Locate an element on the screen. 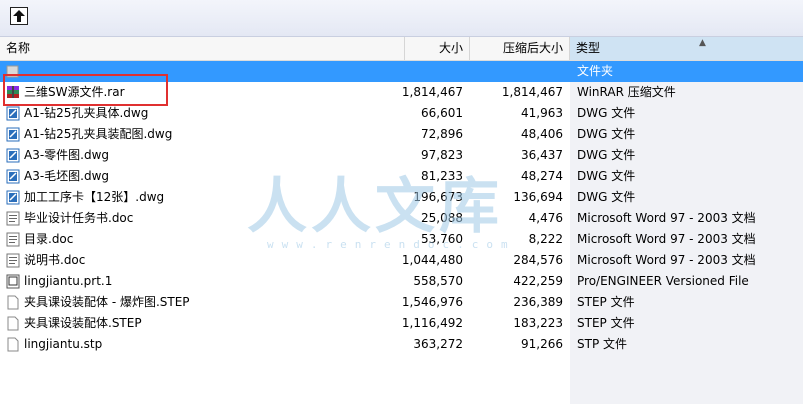 The height and width of the screenshot is (404, 803). up-folder-button is located at coordinates (19, 16).